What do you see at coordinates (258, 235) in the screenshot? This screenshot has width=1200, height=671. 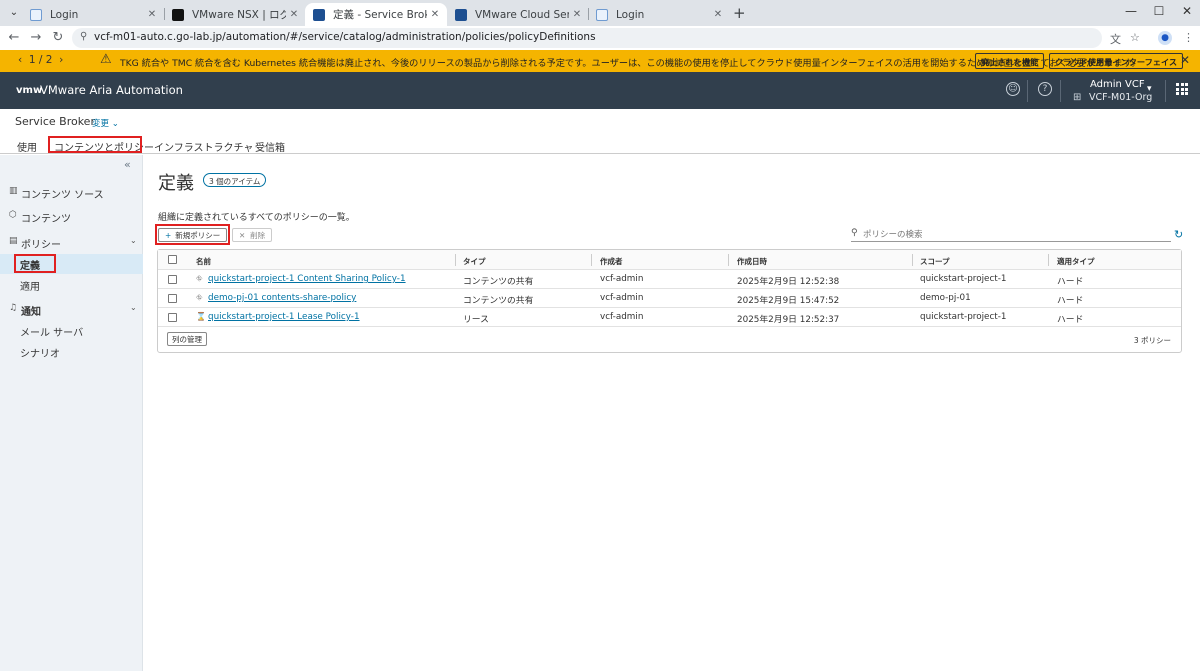 I see `delete-label: 削除` at bounding box center [258, 235].